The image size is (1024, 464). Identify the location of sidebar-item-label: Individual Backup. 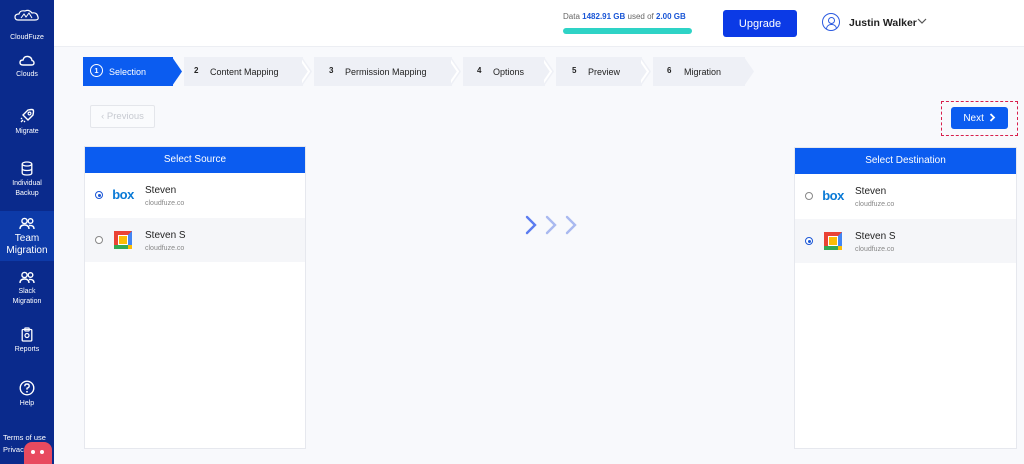
(27, 189).